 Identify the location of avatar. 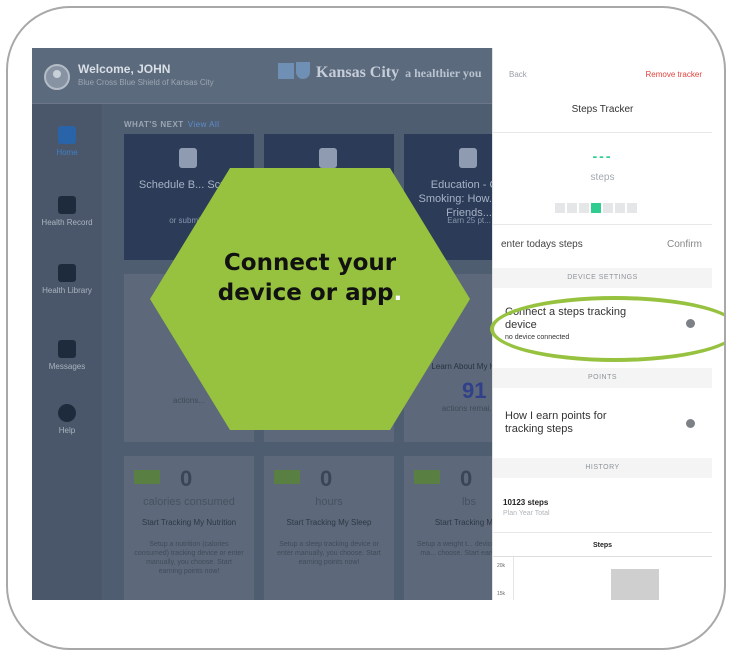
(57, 77).